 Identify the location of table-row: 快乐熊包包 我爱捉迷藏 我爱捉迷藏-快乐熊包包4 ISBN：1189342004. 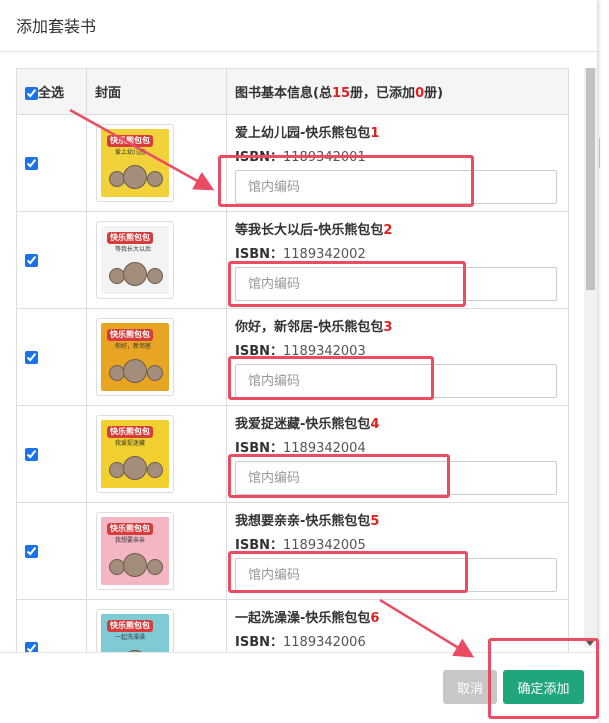
(292, 454).